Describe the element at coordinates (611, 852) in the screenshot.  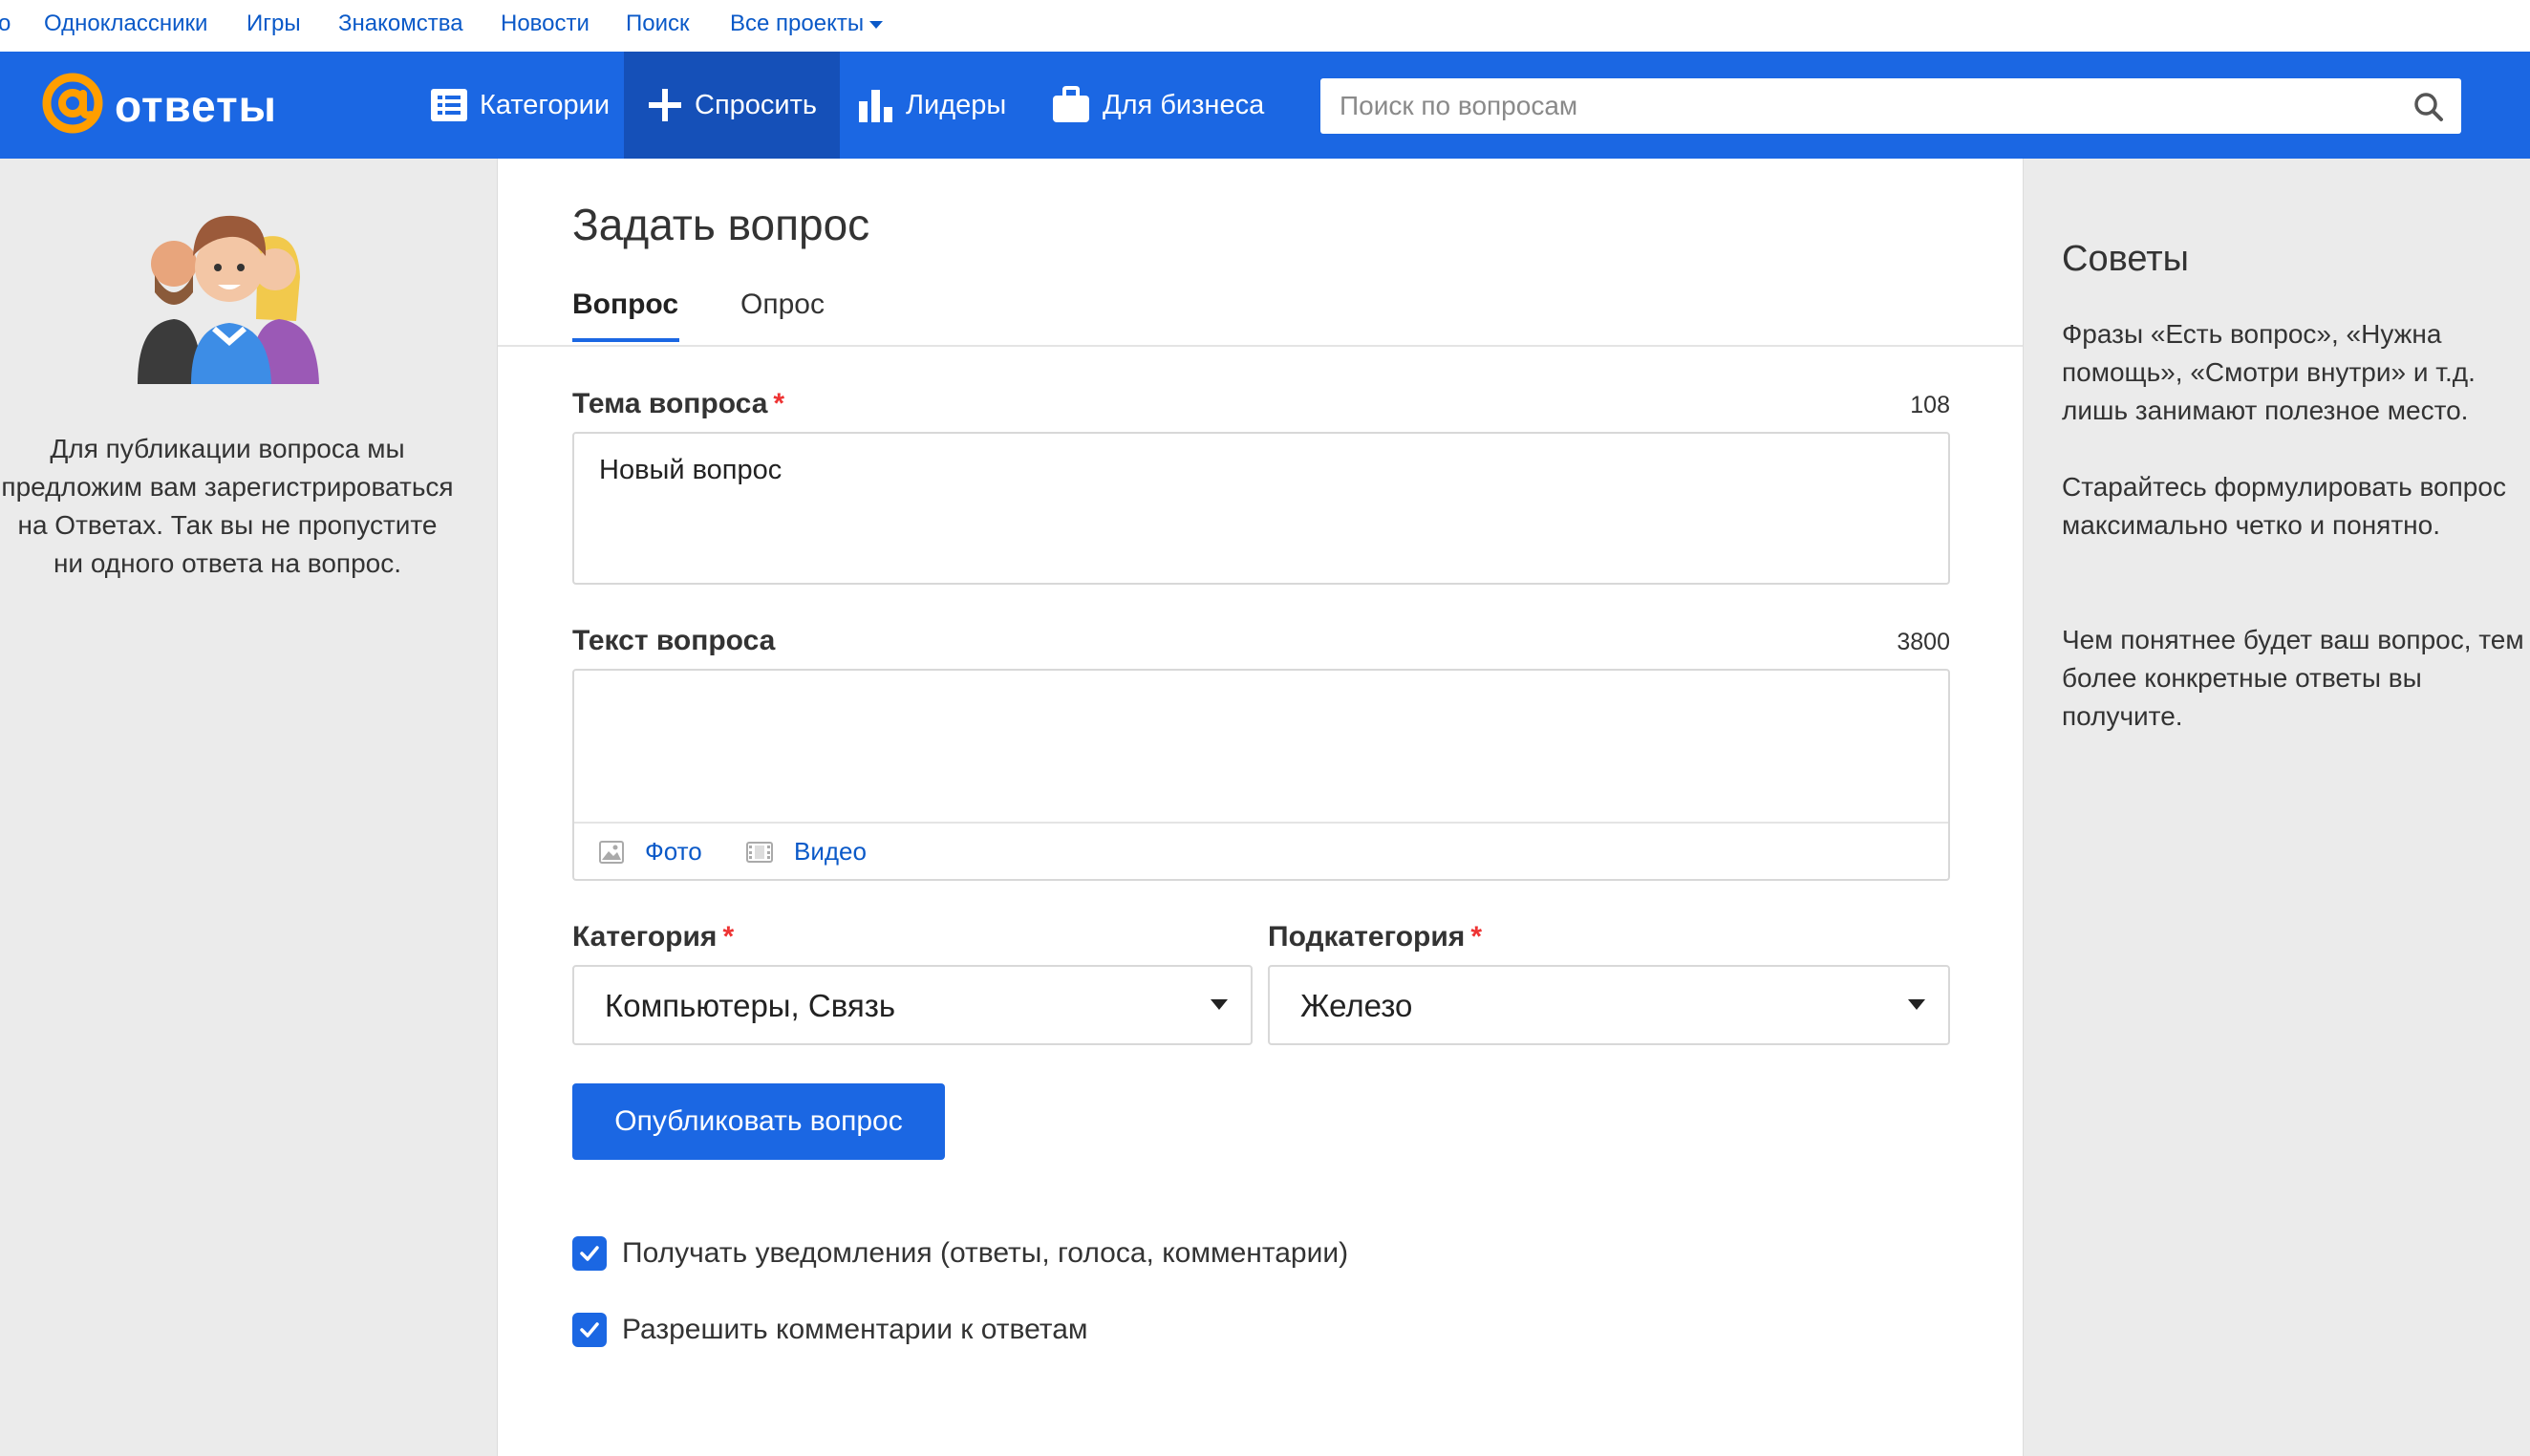
I see `image-icon` at that location.